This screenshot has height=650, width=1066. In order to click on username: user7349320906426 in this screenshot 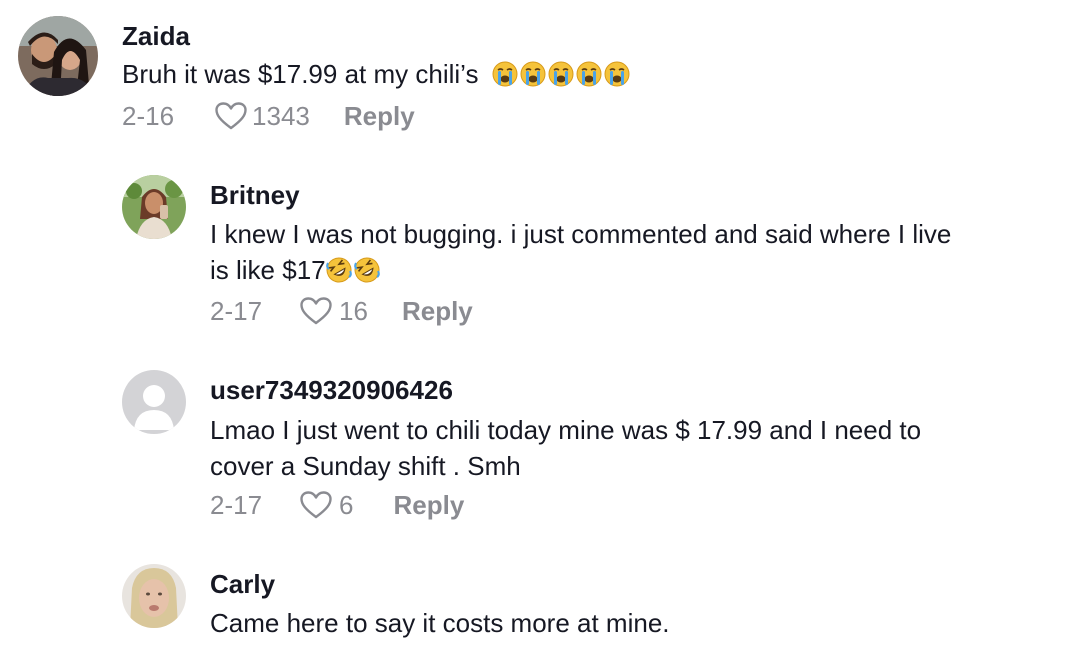, I will do `click(331, 390)`.